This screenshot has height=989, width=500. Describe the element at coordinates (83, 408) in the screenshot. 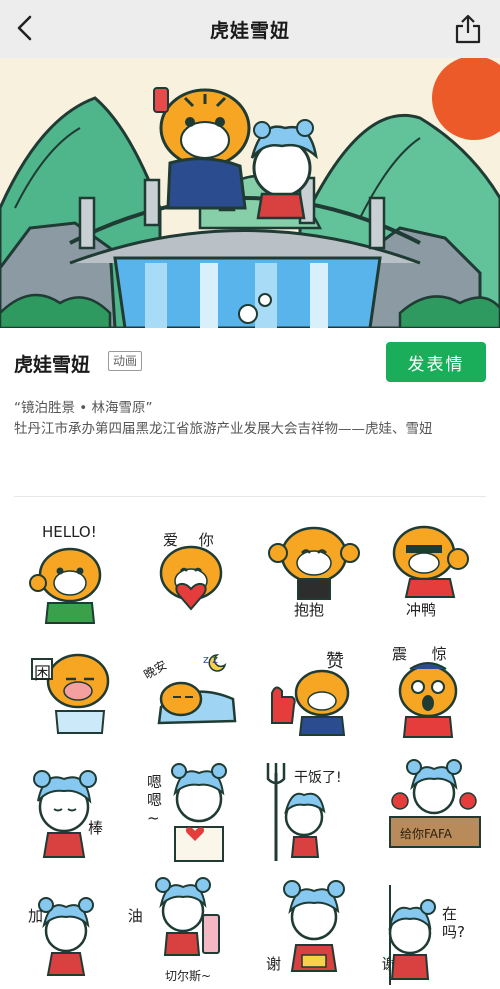

I see `description-line-1: “镜泊胜景 • 林海雪原”` at that location.